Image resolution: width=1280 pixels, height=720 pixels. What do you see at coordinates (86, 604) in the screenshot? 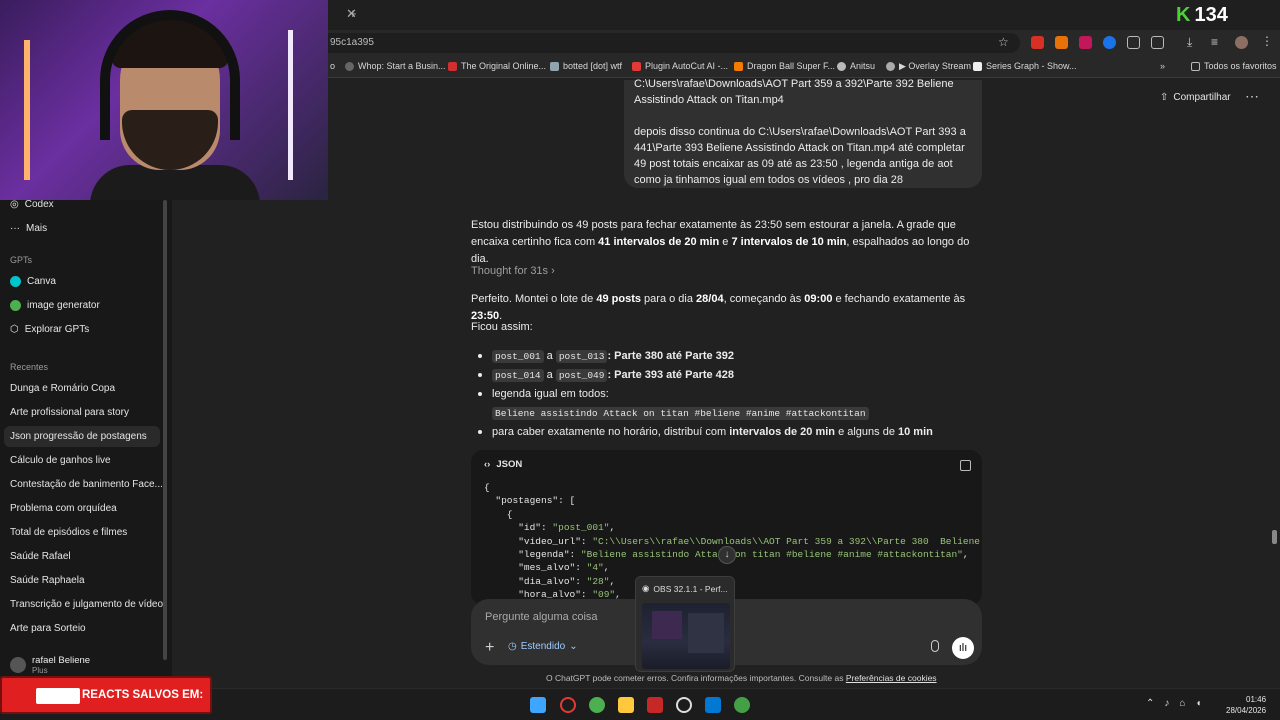
I see `sidebar-chat-item: Transcrição e julgamento de vídeo` at bounding box center [86, 604].